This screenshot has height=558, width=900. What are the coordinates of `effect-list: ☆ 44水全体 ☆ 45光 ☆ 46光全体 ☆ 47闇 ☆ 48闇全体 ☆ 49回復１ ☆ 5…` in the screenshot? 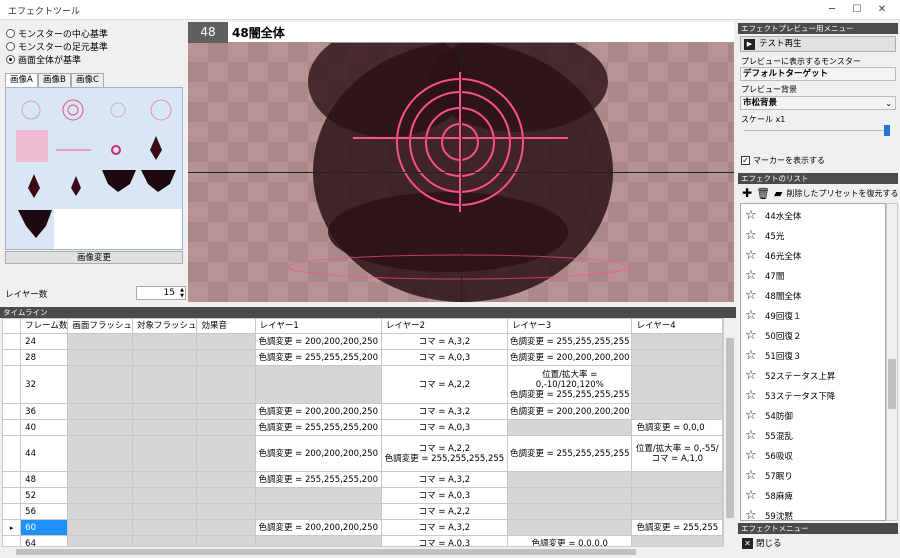 It's located at (813, 362).